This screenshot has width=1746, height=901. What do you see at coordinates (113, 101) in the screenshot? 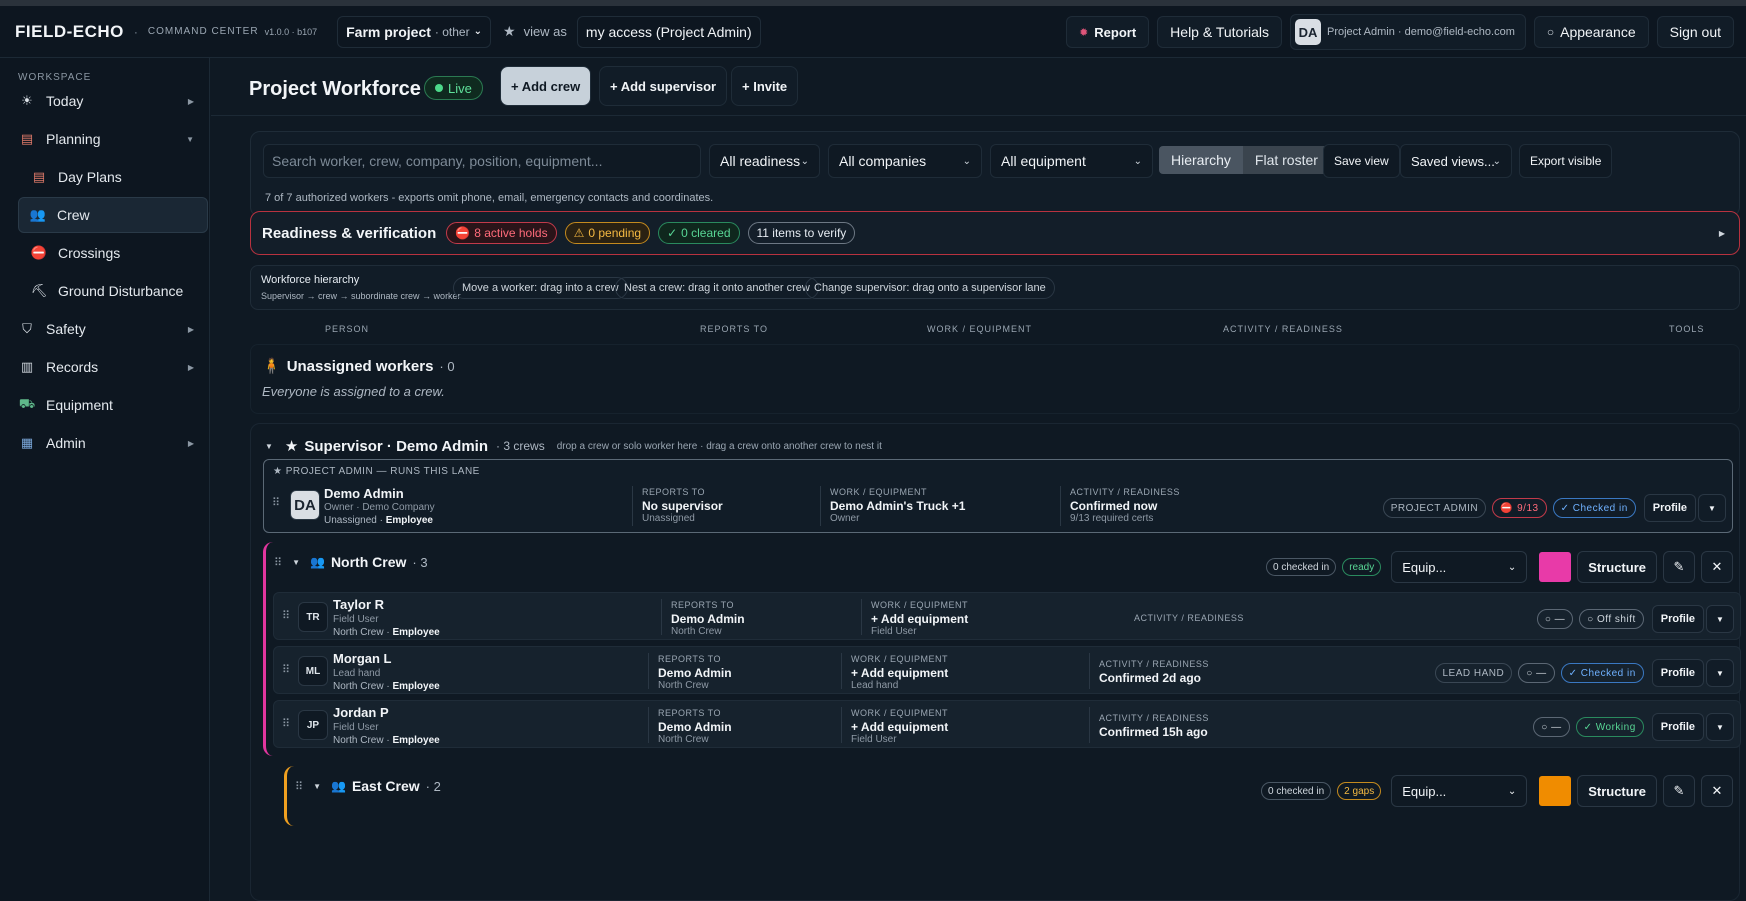
I see `sidebar-item-today: ☀ Today ▶` at bounding box center [113, 101].